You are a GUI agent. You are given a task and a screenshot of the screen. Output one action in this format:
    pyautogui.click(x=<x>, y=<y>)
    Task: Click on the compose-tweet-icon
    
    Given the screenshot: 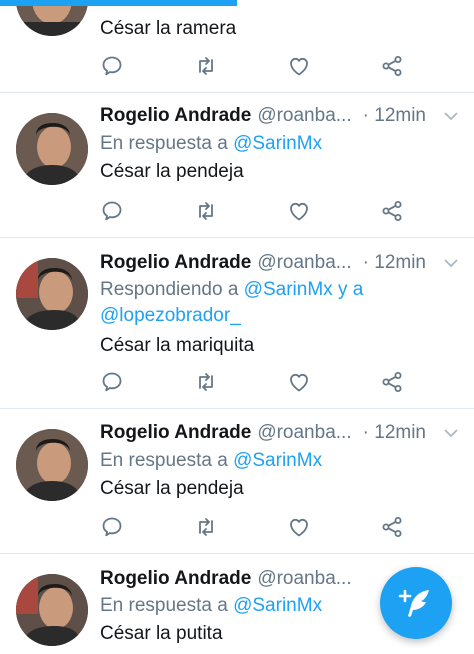 What is the action you would take?
    pyautogui.click(x=413, y=603)
    